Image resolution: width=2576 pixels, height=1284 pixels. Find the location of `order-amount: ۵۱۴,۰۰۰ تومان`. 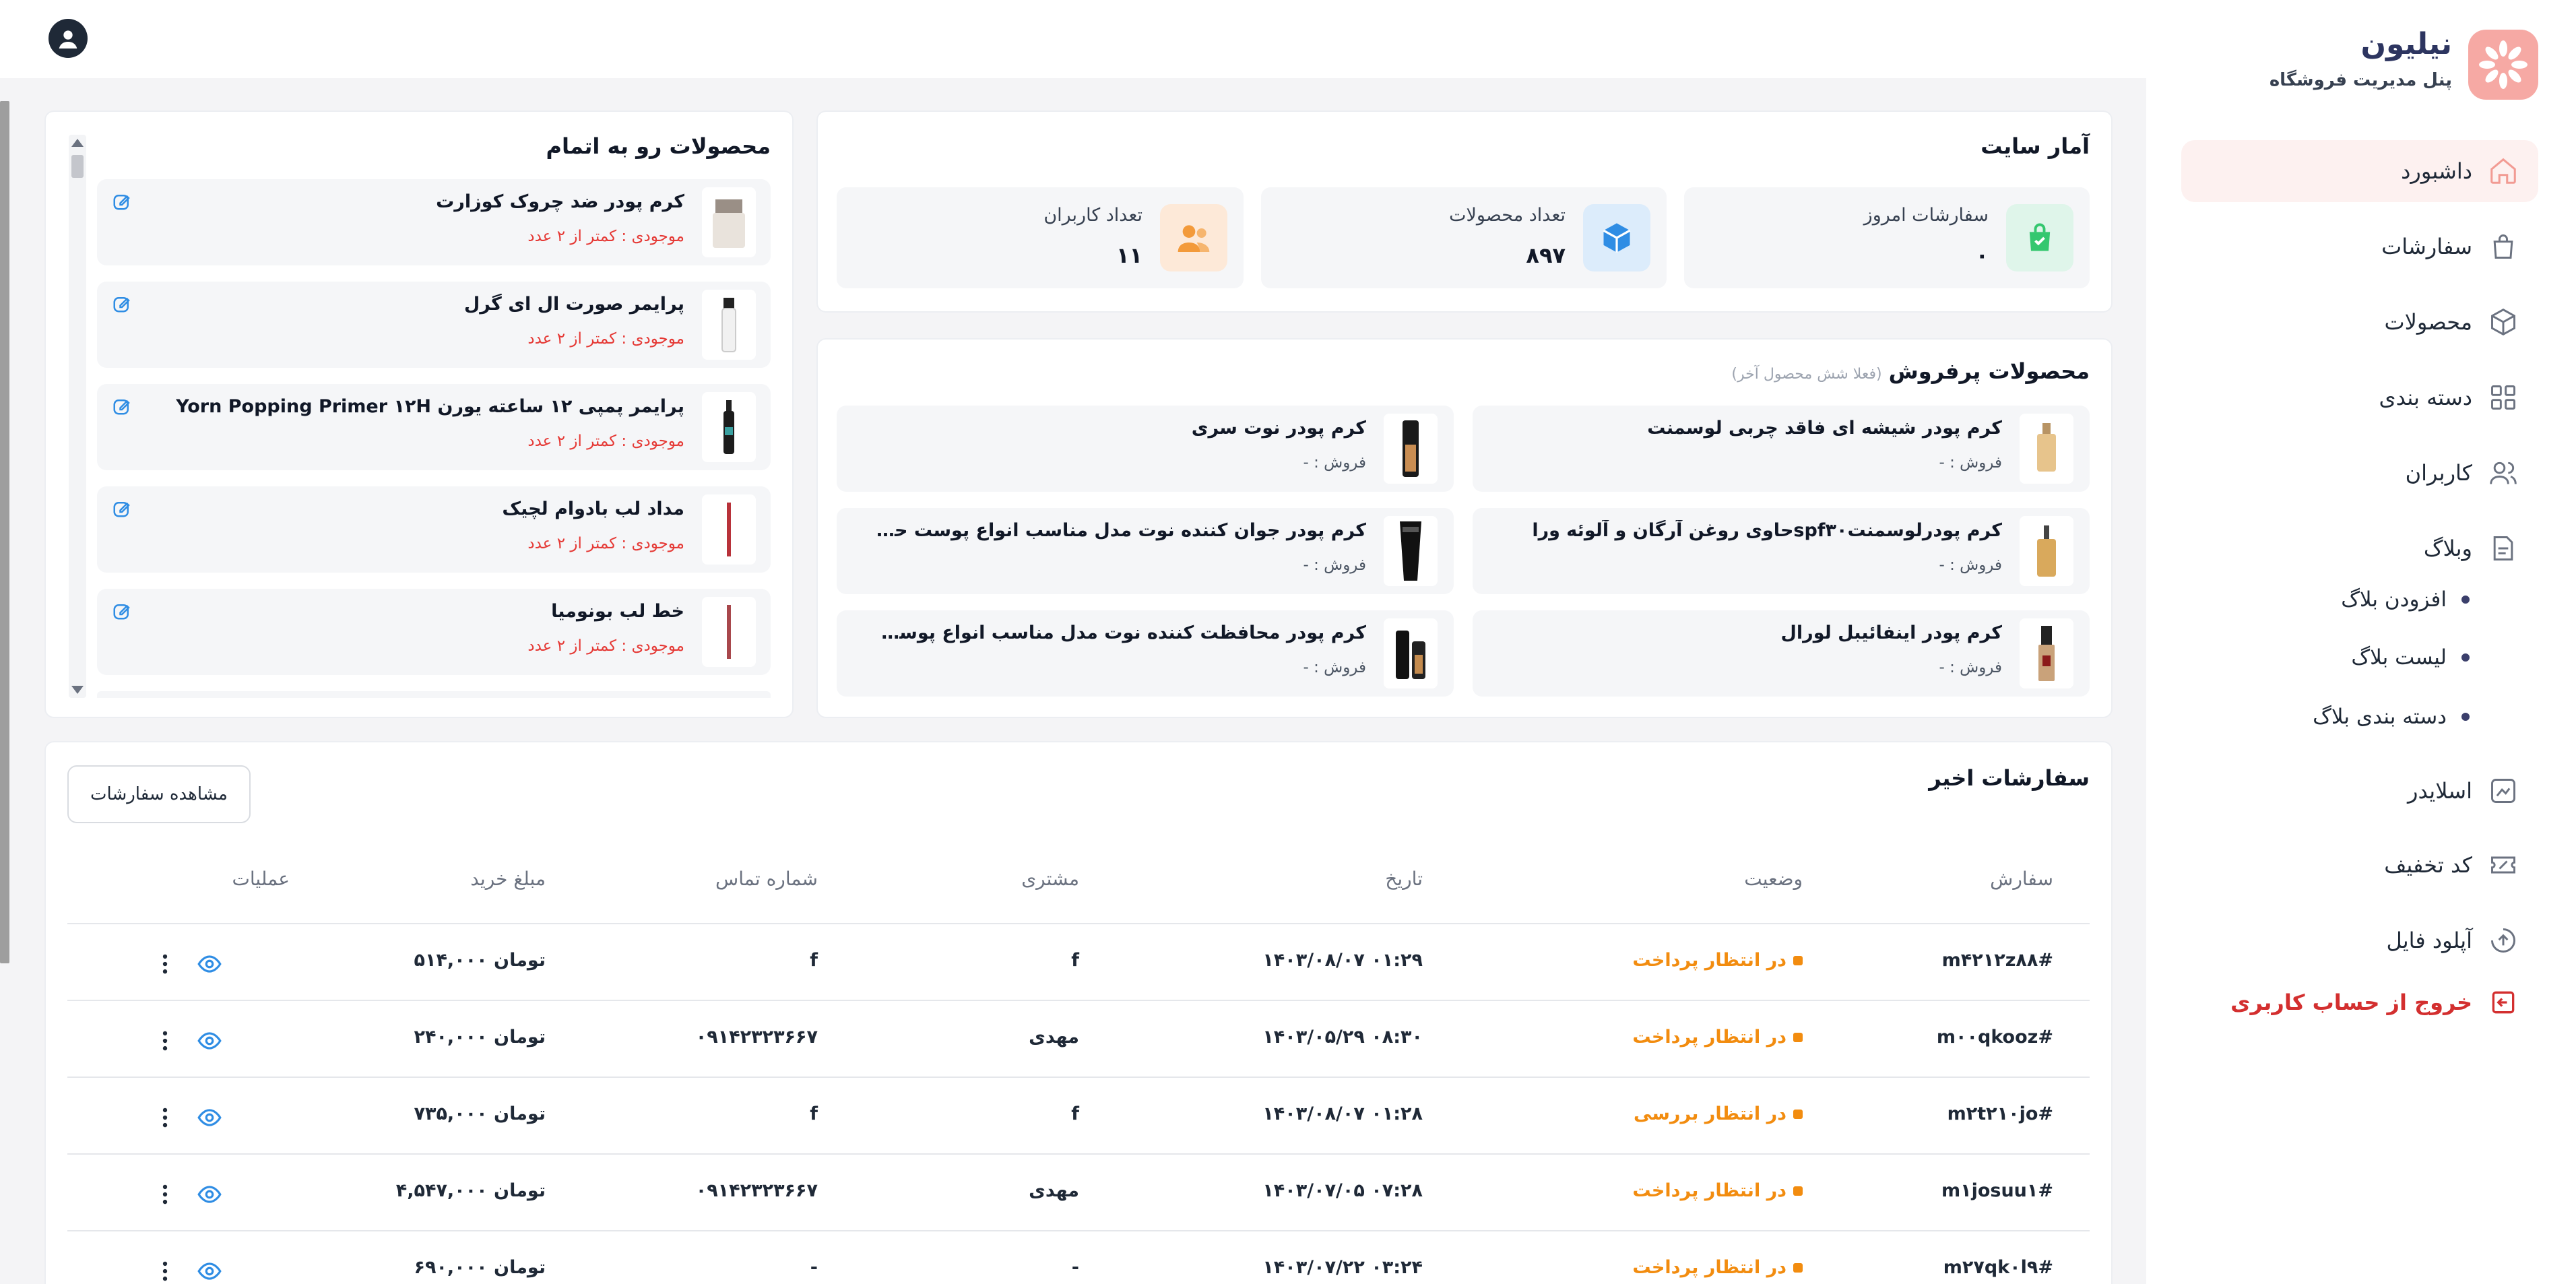

order-amount: ۵۱۴,۰۰۰ تومان is located at coordinates (480, 961).